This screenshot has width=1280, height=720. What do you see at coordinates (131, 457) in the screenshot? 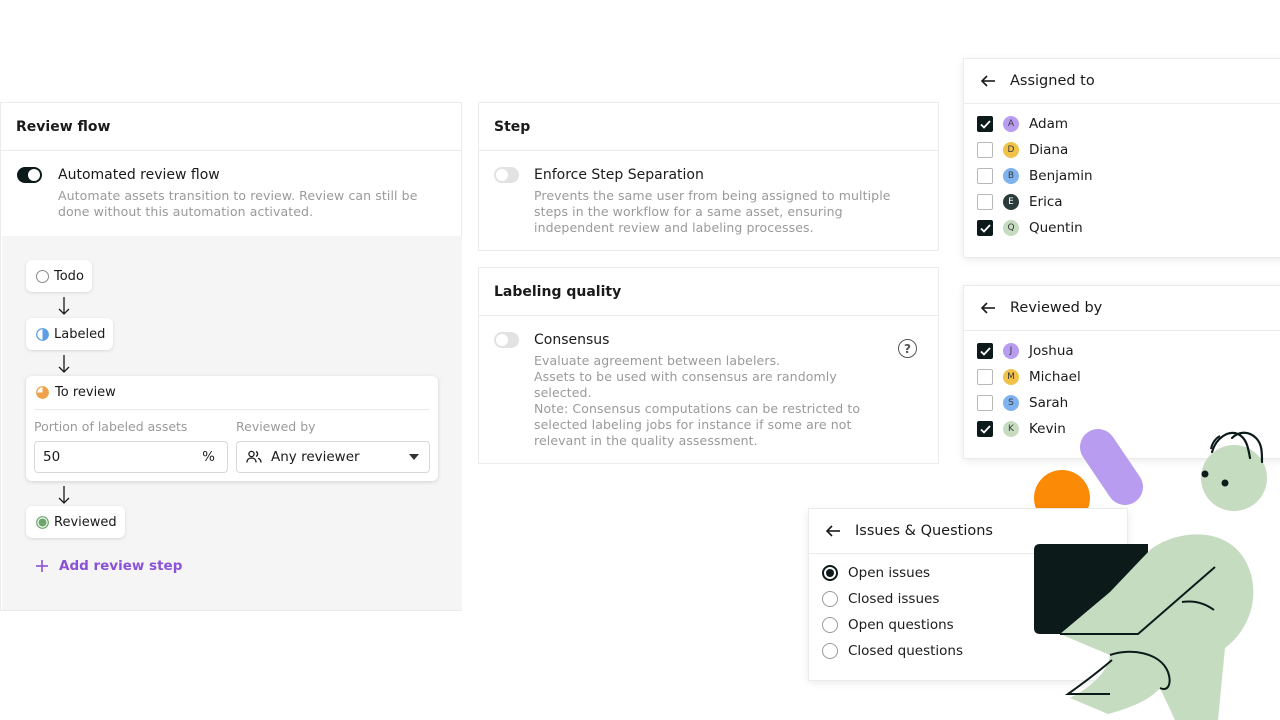
I see `portion-input: 50 %` at bounding box center [131, 457].